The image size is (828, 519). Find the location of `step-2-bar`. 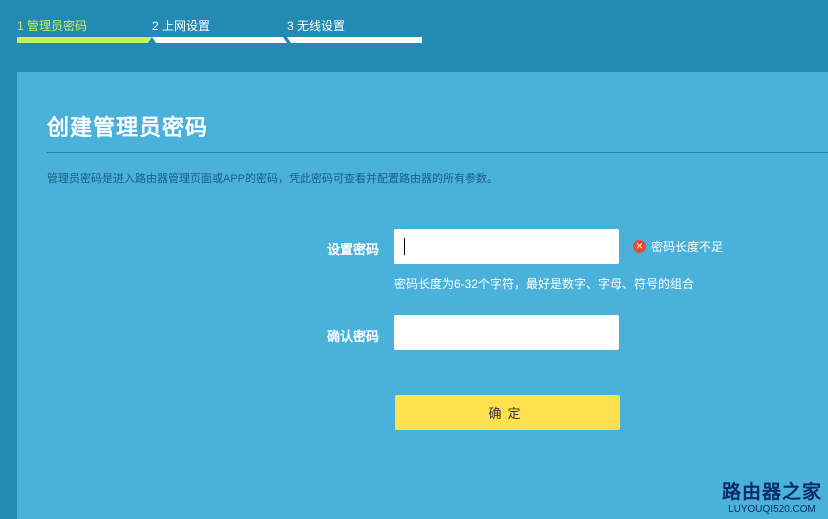

step-2-bar is located at coordinates (219, 40).